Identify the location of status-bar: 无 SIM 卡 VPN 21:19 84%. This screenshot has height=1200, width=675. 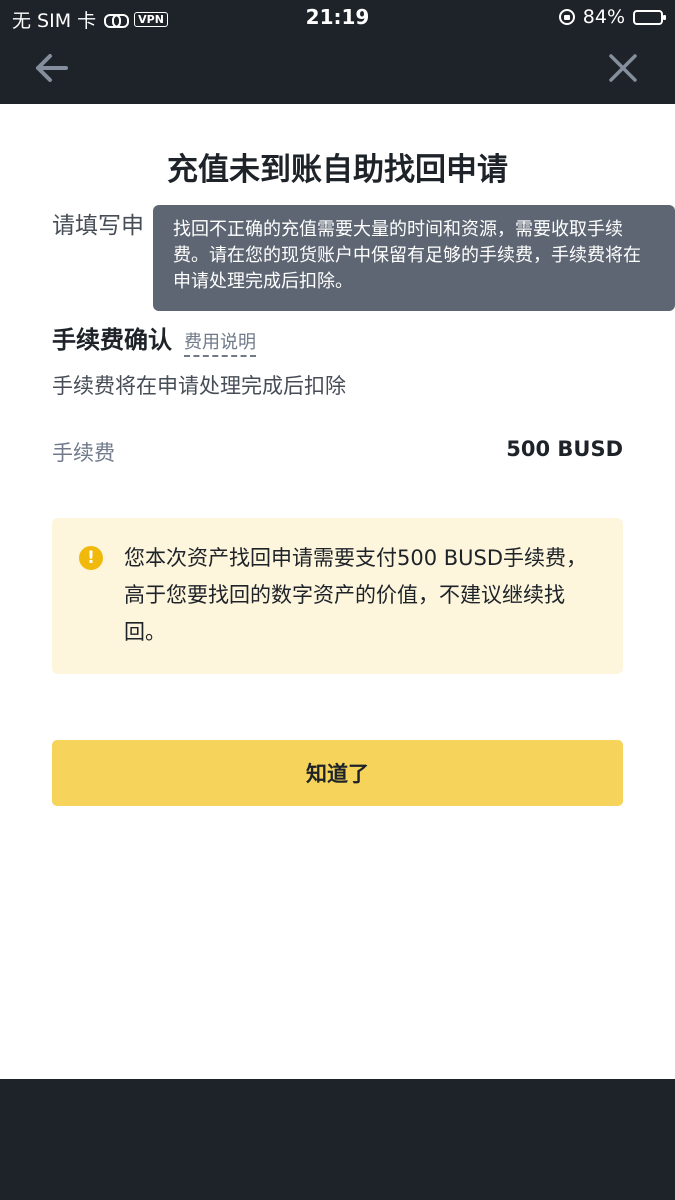
(337, 18).